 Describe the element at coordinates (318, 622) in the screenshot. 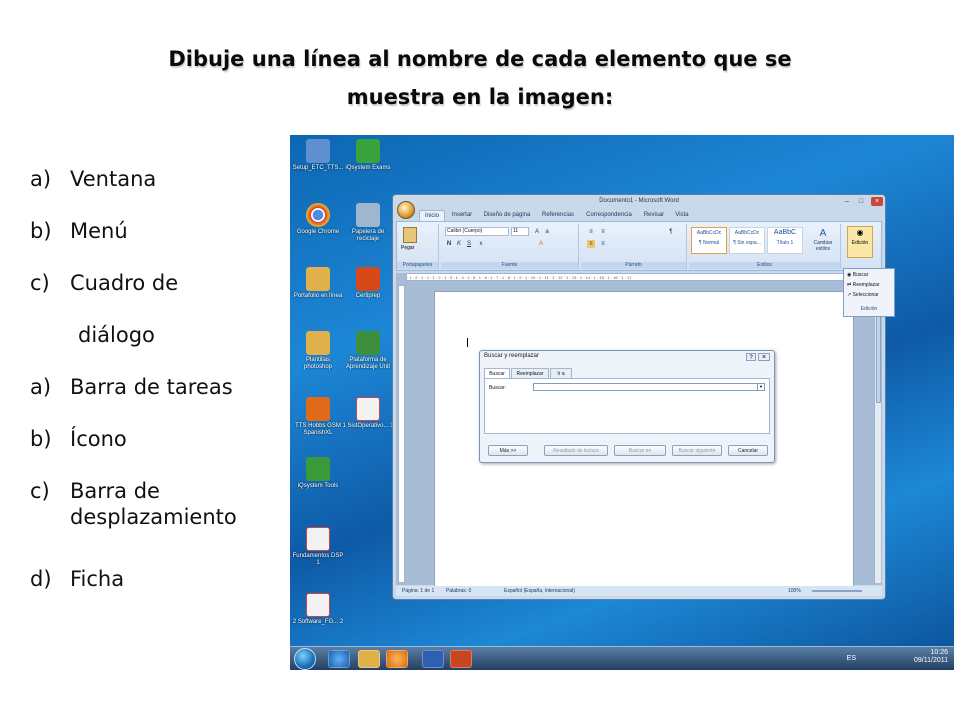

I see `desktop-icon-label: 2 Software_FG... 2` at that location.